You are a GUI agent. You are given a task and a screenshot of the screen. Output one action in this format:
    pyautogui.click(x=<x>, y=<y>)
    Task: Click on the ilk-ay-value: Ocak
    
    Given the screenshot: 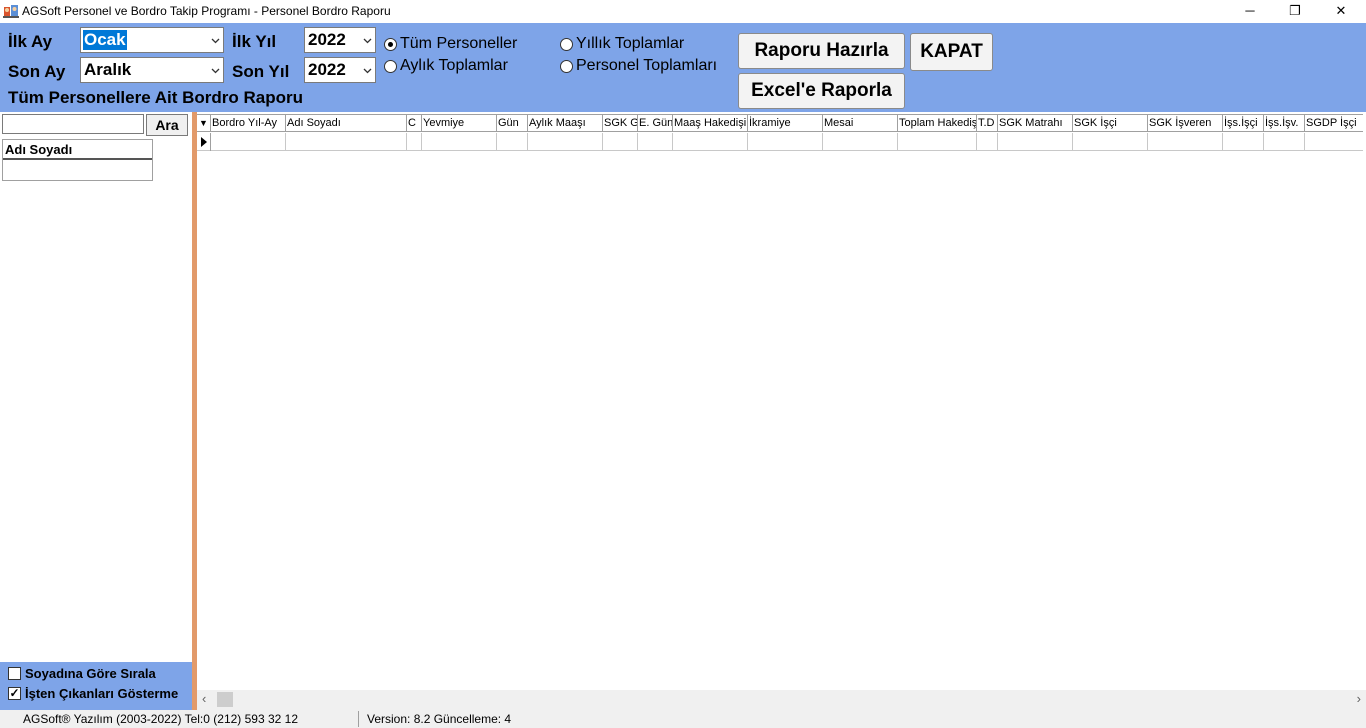 What is the action you would take?
    pyautogui.click(x=105, y=40)
    